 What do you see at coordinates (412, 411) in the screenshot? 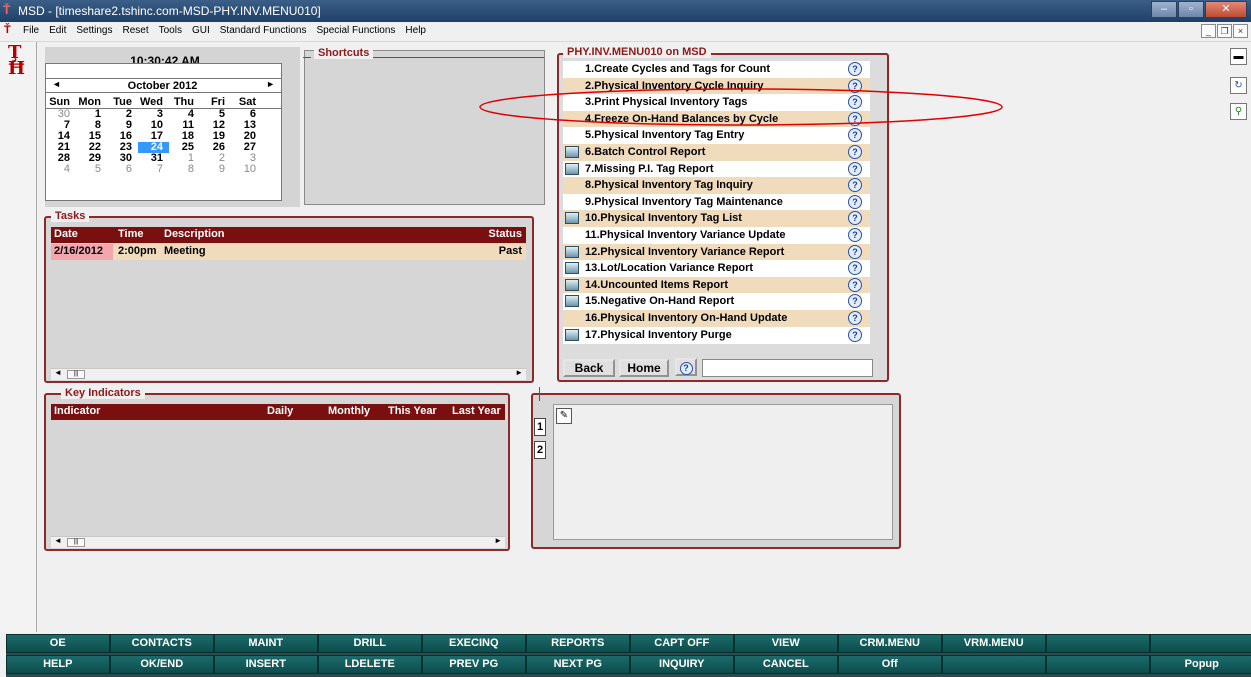
I see `col-this-year: This Year` at bounding box center [412, 411].